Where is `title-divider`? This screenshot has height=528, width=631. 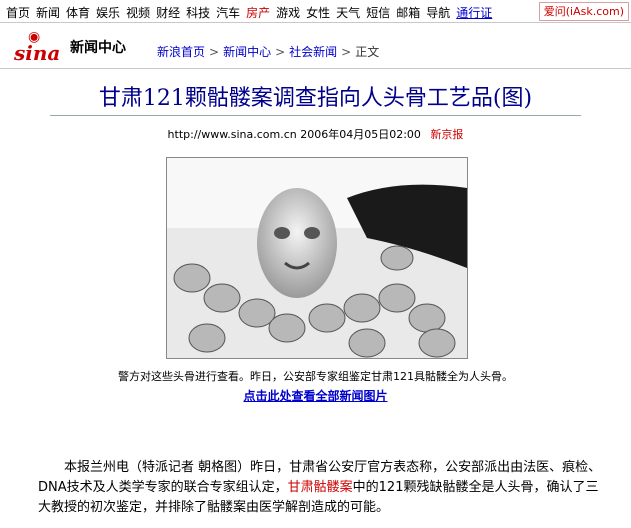
title-divider is located at coordinates (315, 115).